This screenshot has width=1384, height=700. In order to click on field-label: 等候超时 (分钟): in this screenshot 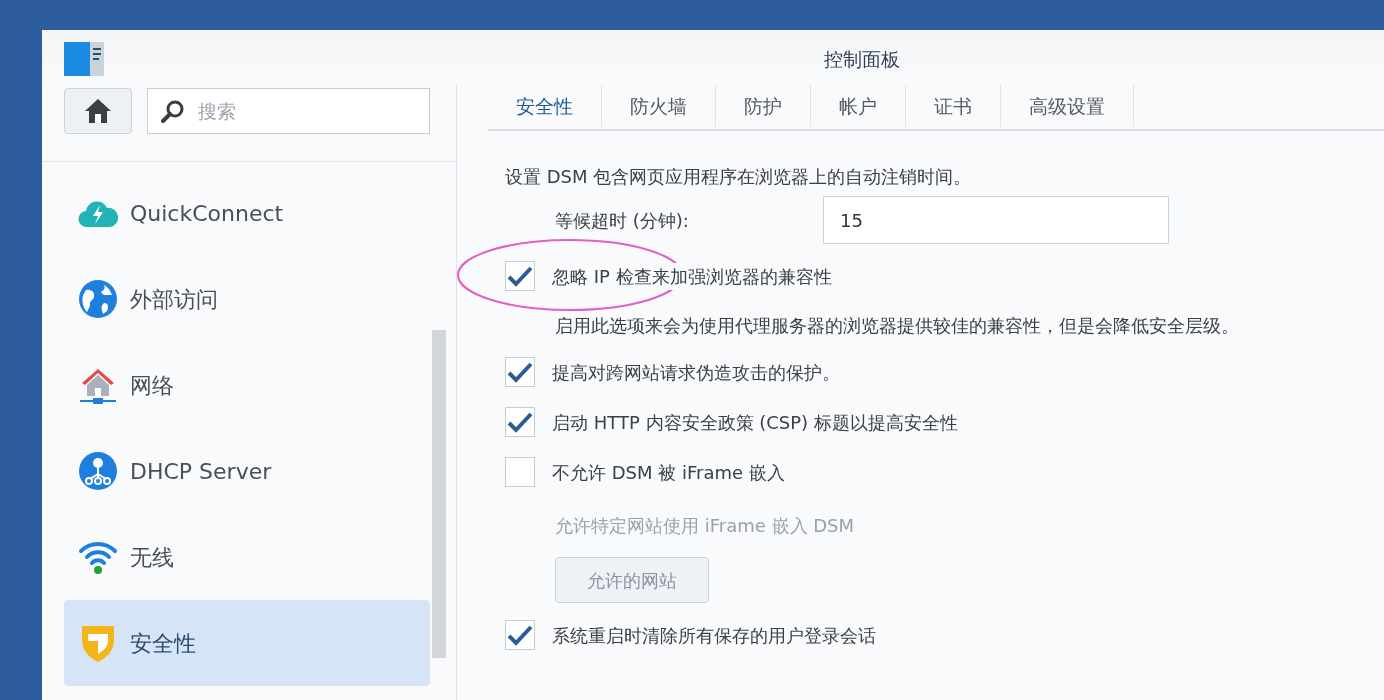, I will do `click(622, 220)`.